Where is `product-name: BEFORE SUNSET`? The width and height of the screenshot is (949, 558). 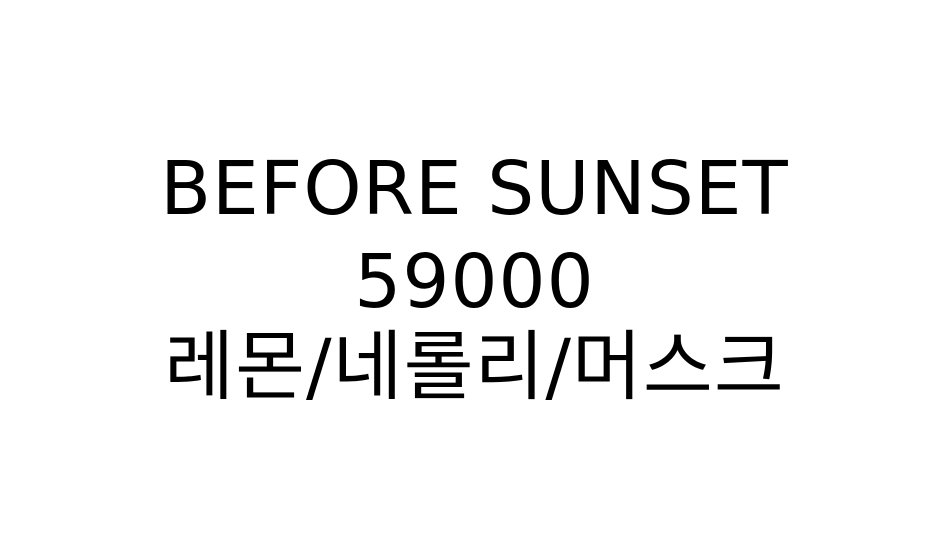
product-name: BEFORE SUNSET is located at coordinates (474, 189).